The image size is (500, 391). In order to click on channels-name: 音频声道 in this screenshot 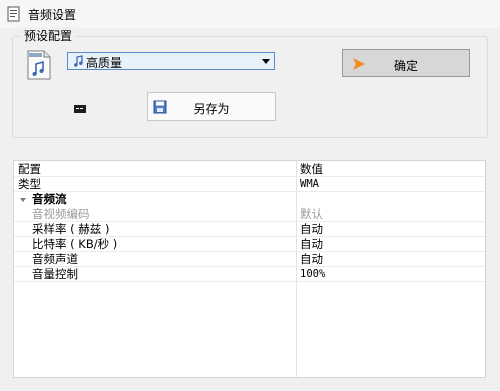, I will do `click(55, 259)`.